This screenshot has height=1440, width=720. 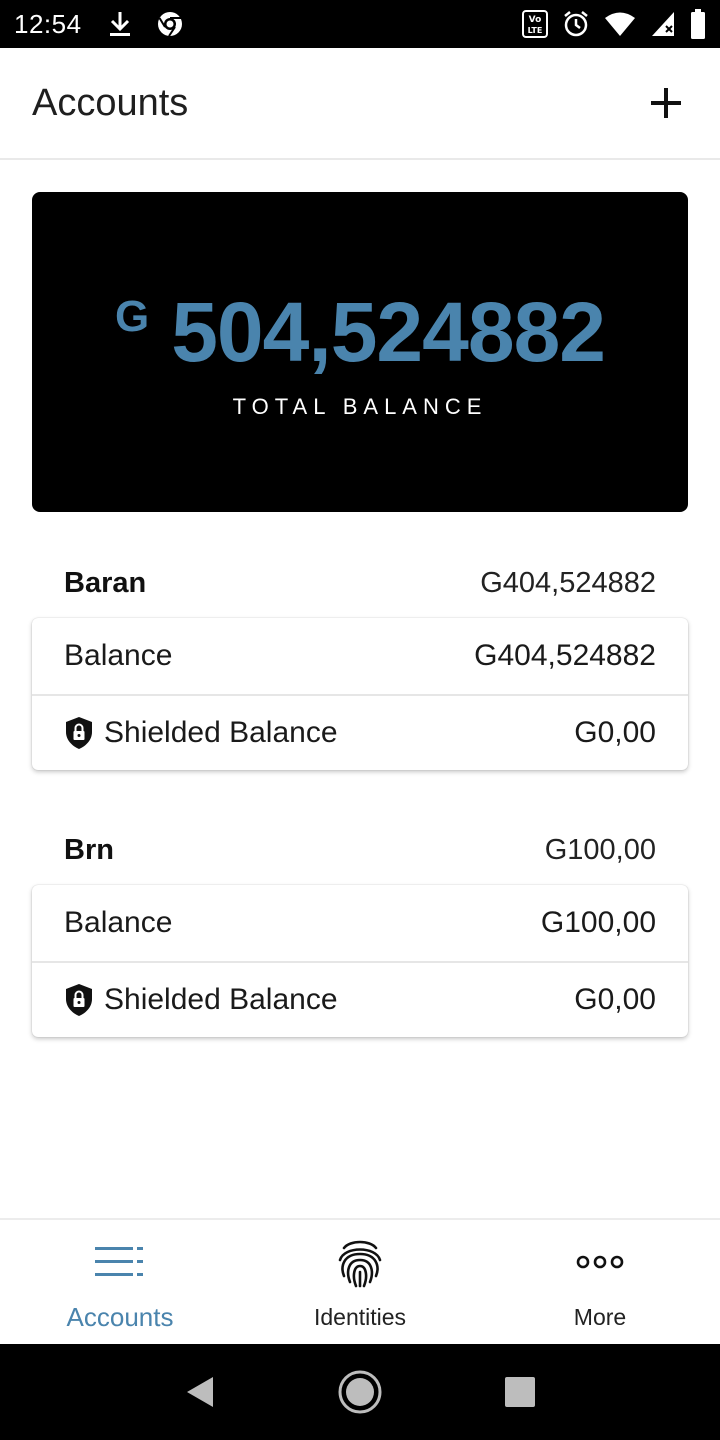 I want to click on status-bar: 12:54 Vo LTE, so click(x=360, y=24).